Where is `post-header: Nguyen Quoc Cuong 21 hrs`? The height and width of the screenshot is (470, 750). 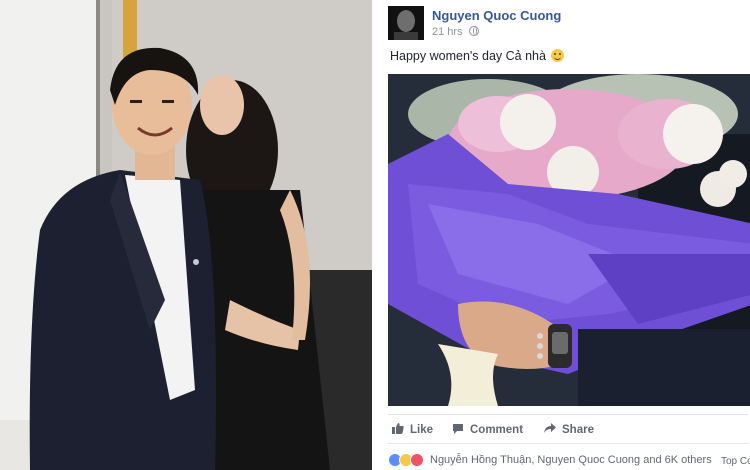 post-header: Nguyen Quoc Cuong 21 hrs is located at coordinates (568, 23).